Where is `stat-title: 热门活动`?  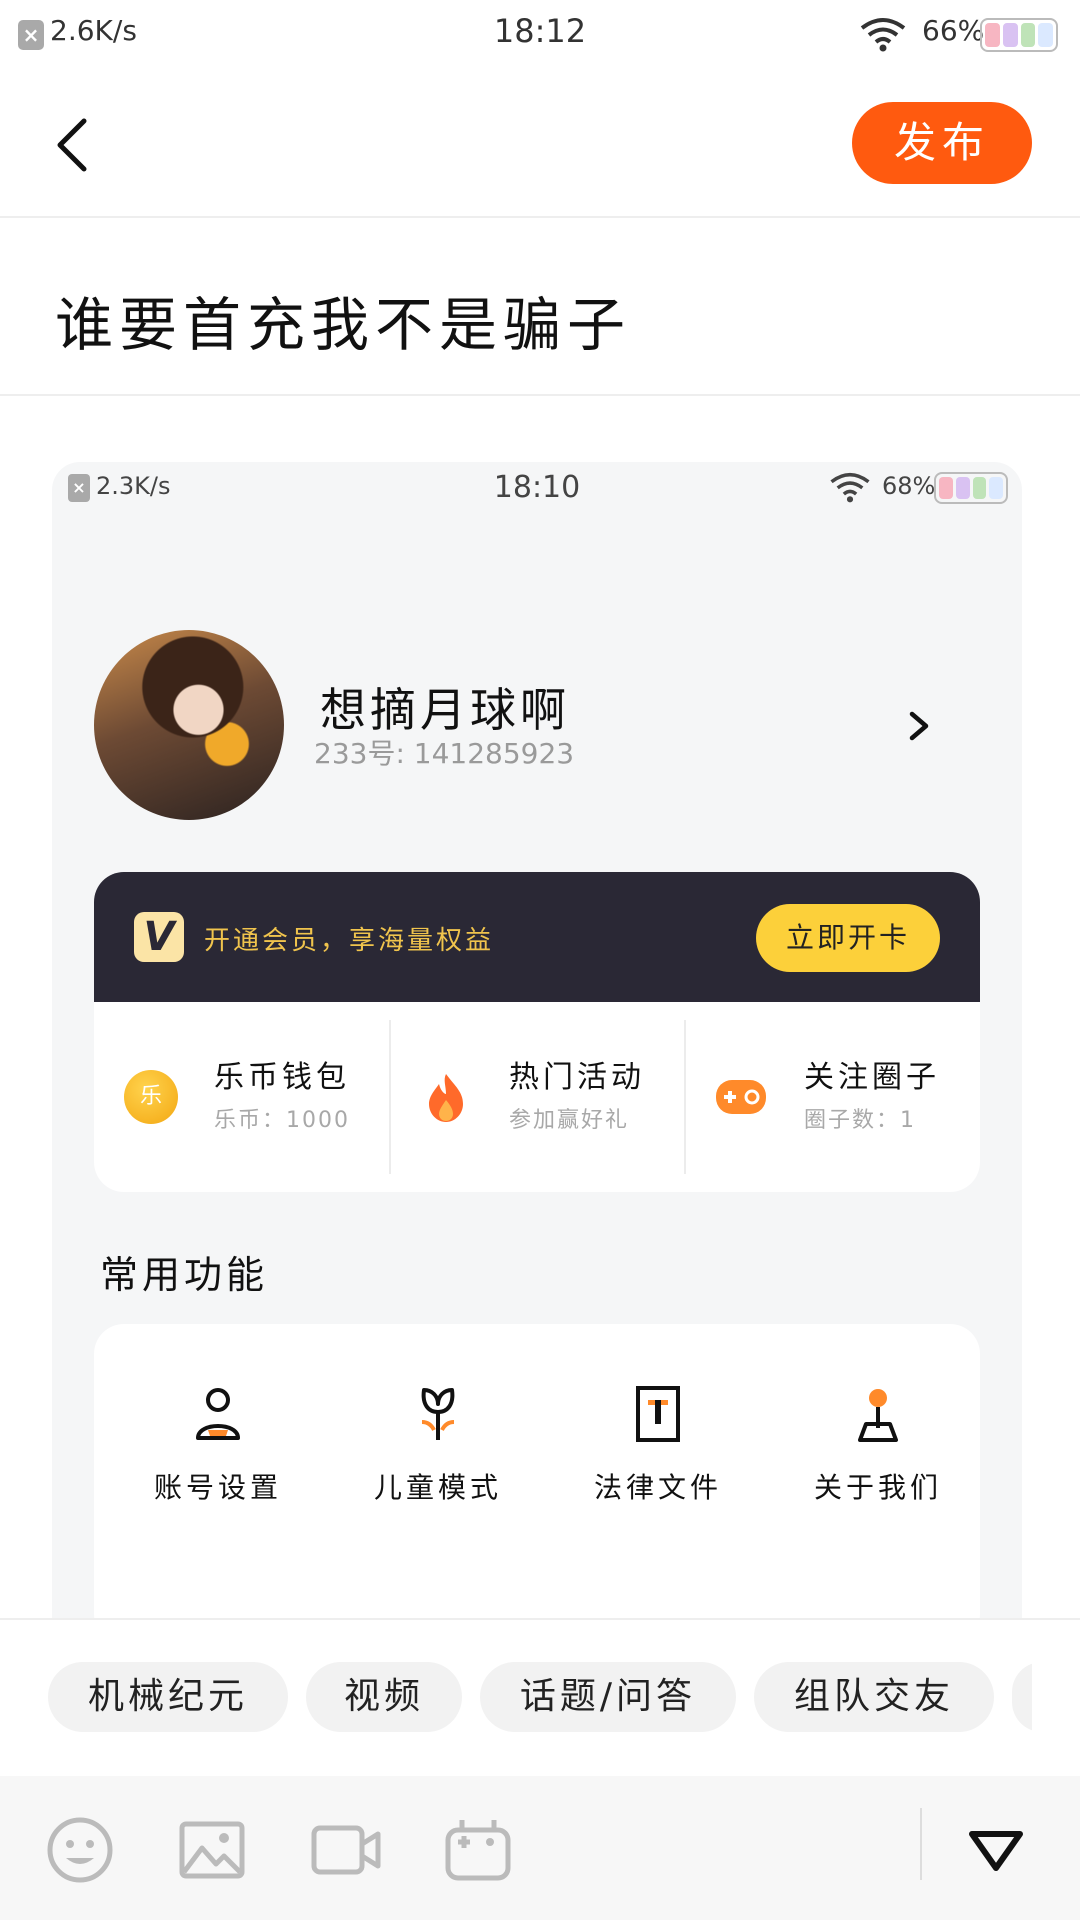
stat-title: 热门活动 is located at coordinates (577, 1077).